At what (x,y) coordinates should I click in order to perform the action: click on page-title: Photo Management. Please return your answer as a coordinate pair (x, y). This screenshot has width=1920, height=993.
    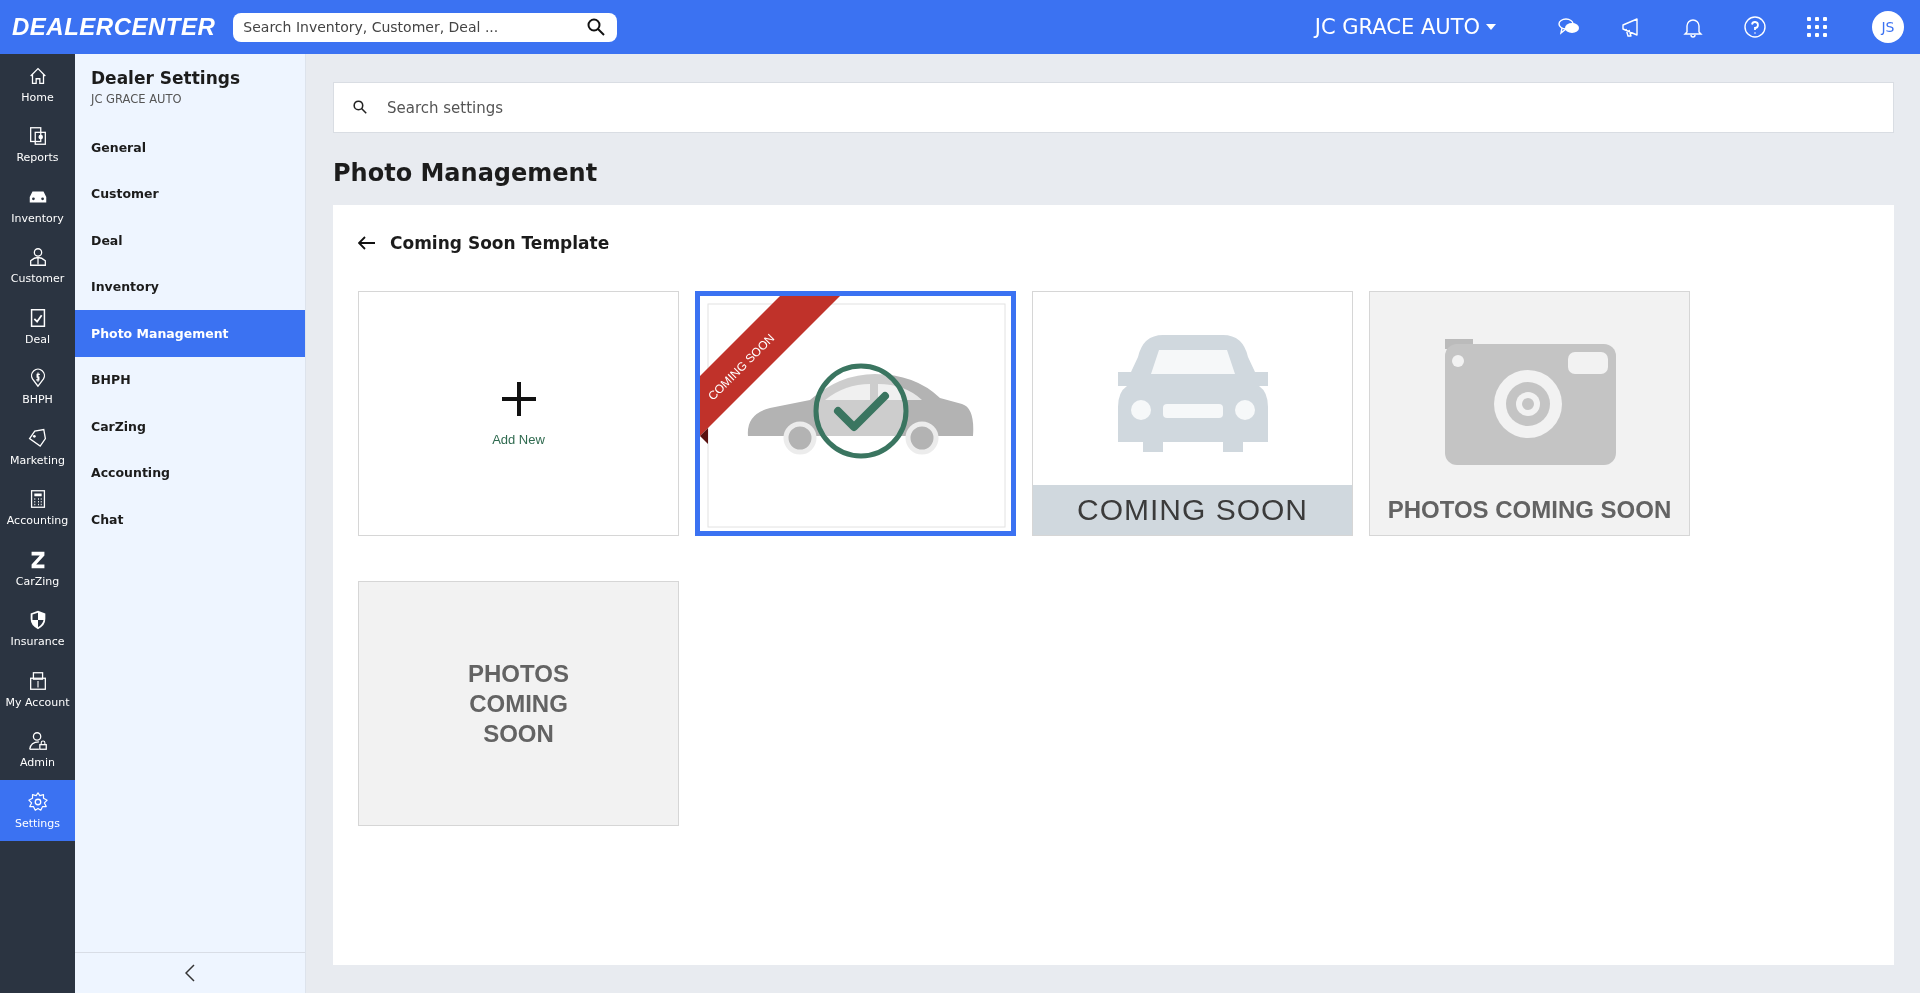
    Looking at the image, I should click on (466, 173).